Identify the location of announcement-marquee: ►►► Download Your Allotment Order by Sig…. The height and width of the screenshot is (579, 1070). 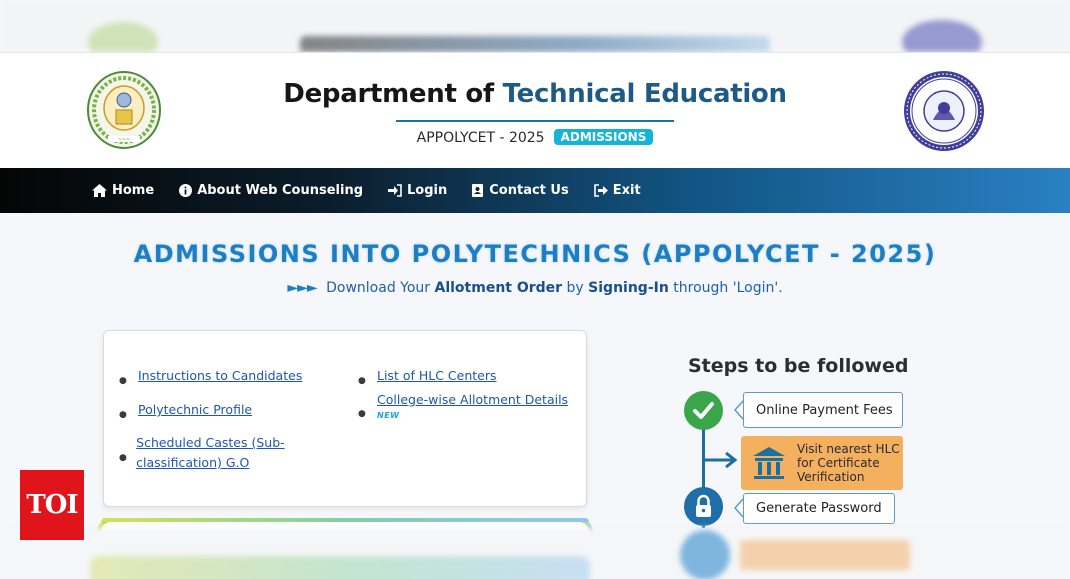
(535, 288).